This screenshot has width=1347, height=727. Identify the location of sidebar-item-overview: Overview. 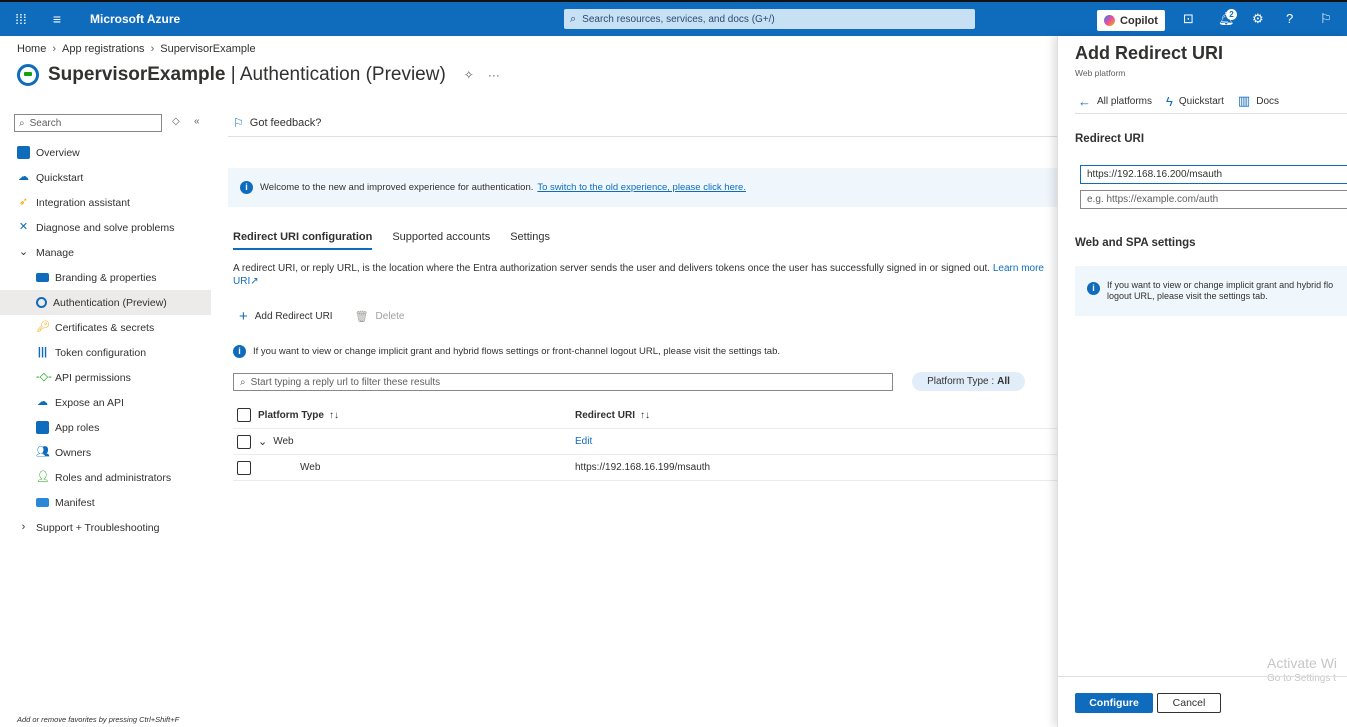
(105, 152).